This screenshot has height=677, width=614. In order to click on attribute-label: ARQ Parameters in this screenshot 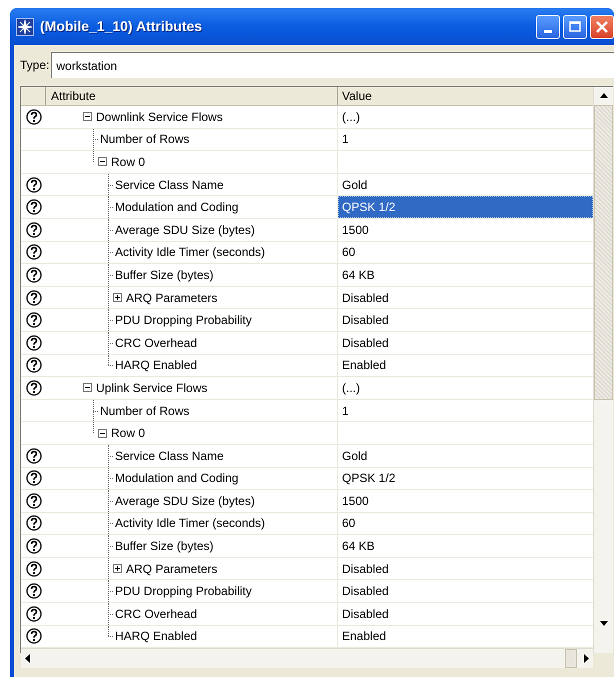, I will do `click(172, 297)`.